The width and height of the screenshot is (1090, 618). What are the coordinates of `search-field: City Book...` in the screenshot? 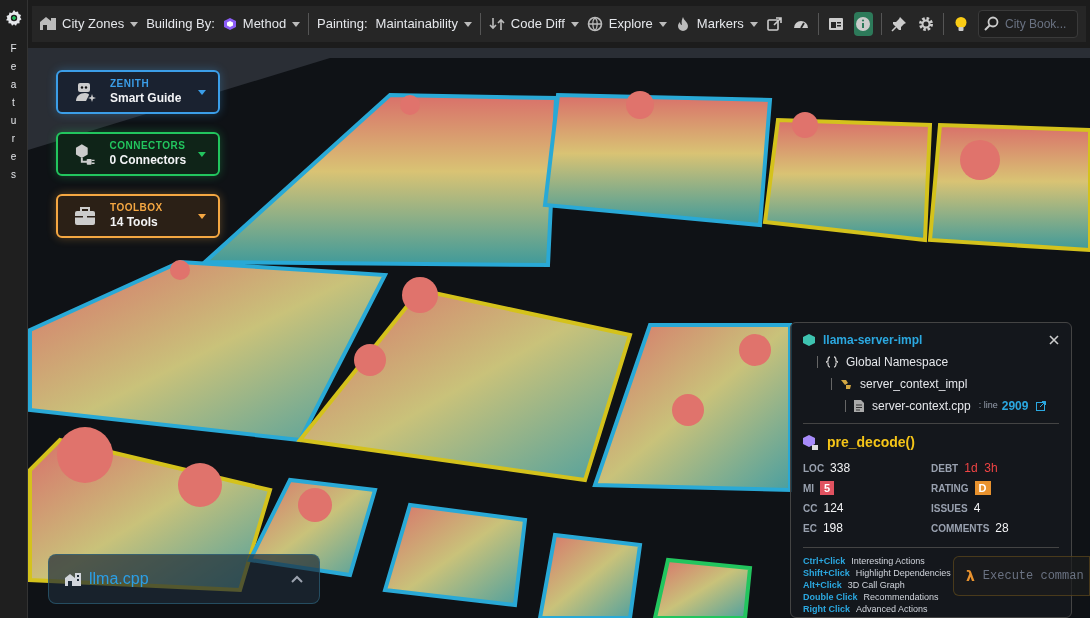 It's located at (1028, 24).